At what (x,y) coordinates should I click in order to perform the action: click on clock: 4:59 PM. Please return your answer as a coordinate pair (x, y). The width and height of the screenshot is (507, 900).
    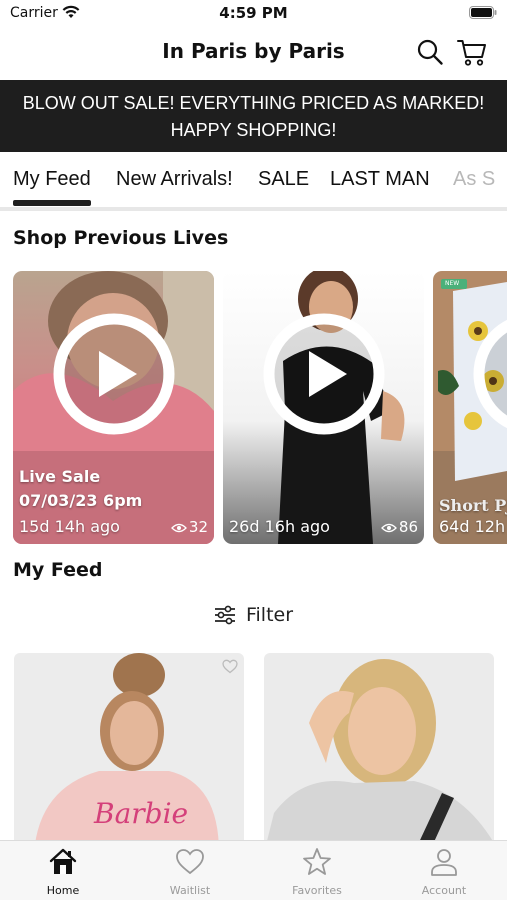
    Looking at the image, I should click on (253, 13).